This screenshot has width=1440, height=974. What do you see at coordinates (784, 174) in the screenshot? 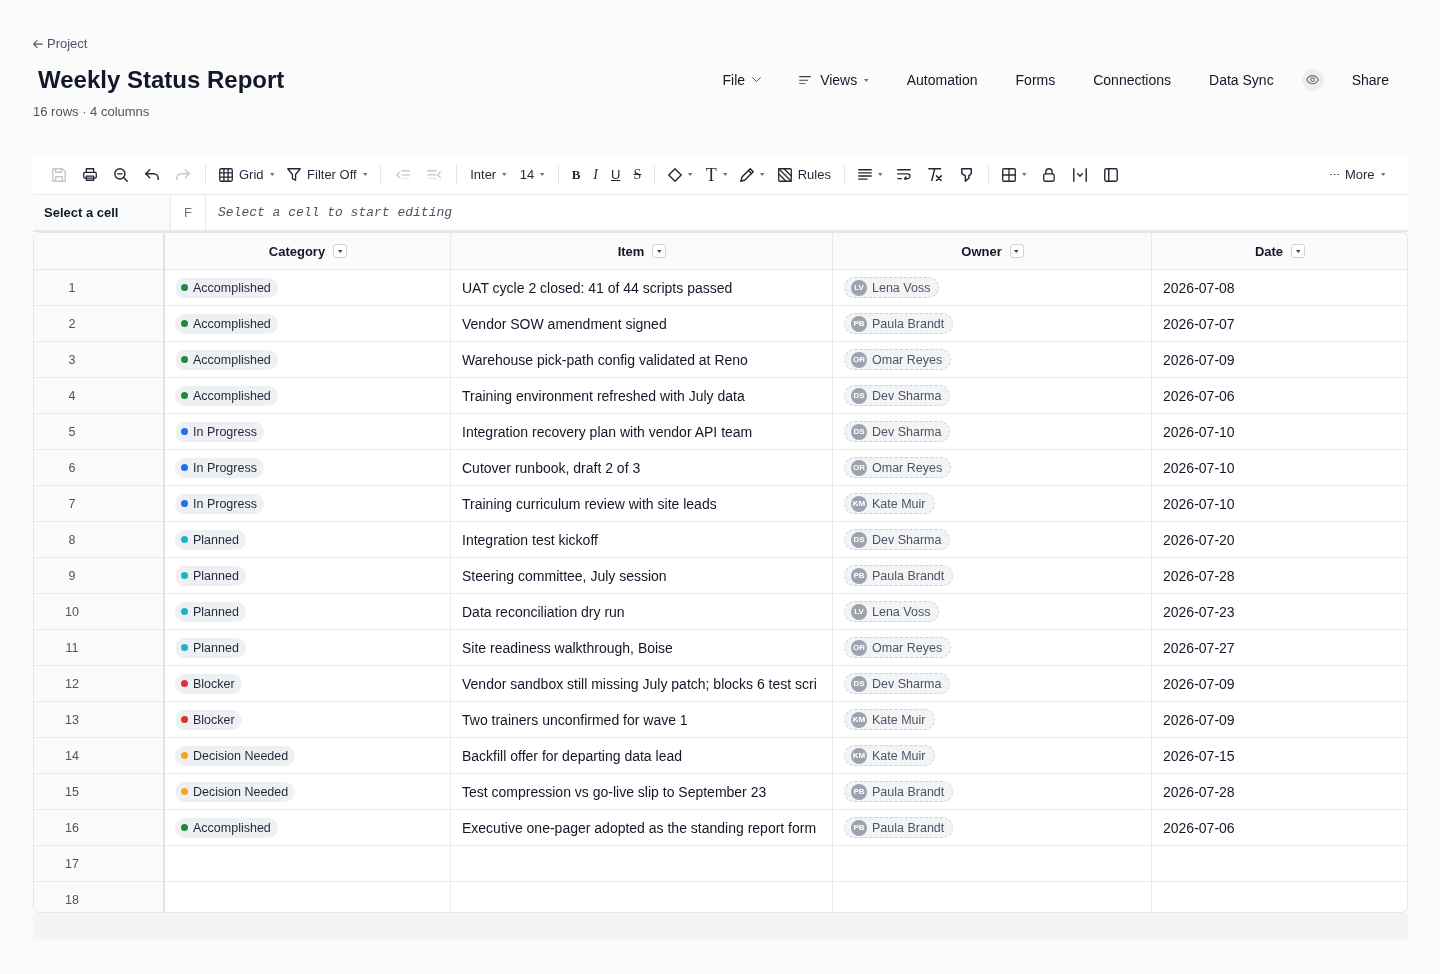
I see `hatched-square-icon` at bounding box center [784, 174].